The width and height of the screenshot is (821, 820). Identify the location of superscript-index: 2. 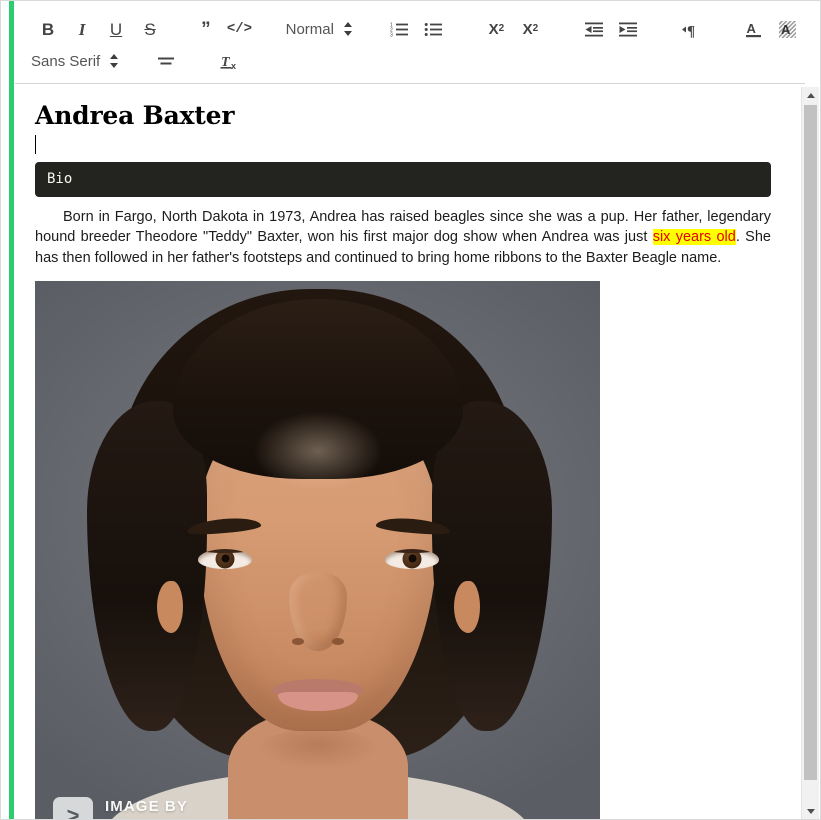
(535, 28).